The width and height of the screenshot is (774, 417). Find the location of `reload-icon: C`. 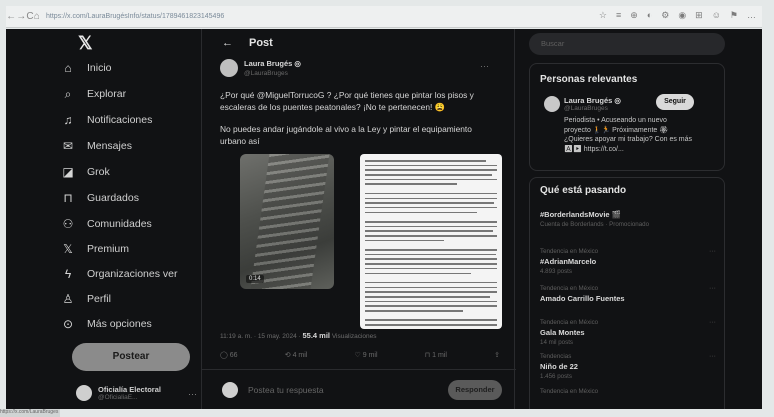

reload-icon: C is located at coordinates (29, 16).